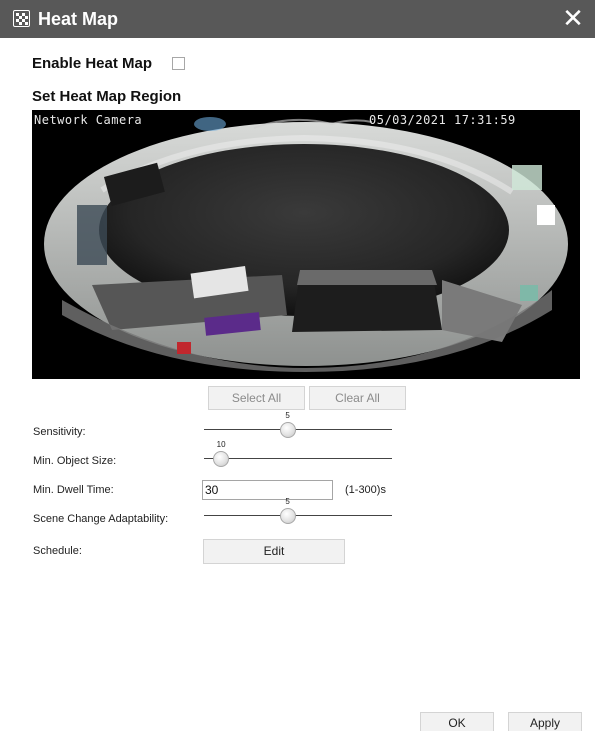 The height and width of the screenshot is (731, 595). What do you see at coordinates (256, 398) in the screenshot?
I see `select-all-button: Select All` at bounding box center [256, 398].